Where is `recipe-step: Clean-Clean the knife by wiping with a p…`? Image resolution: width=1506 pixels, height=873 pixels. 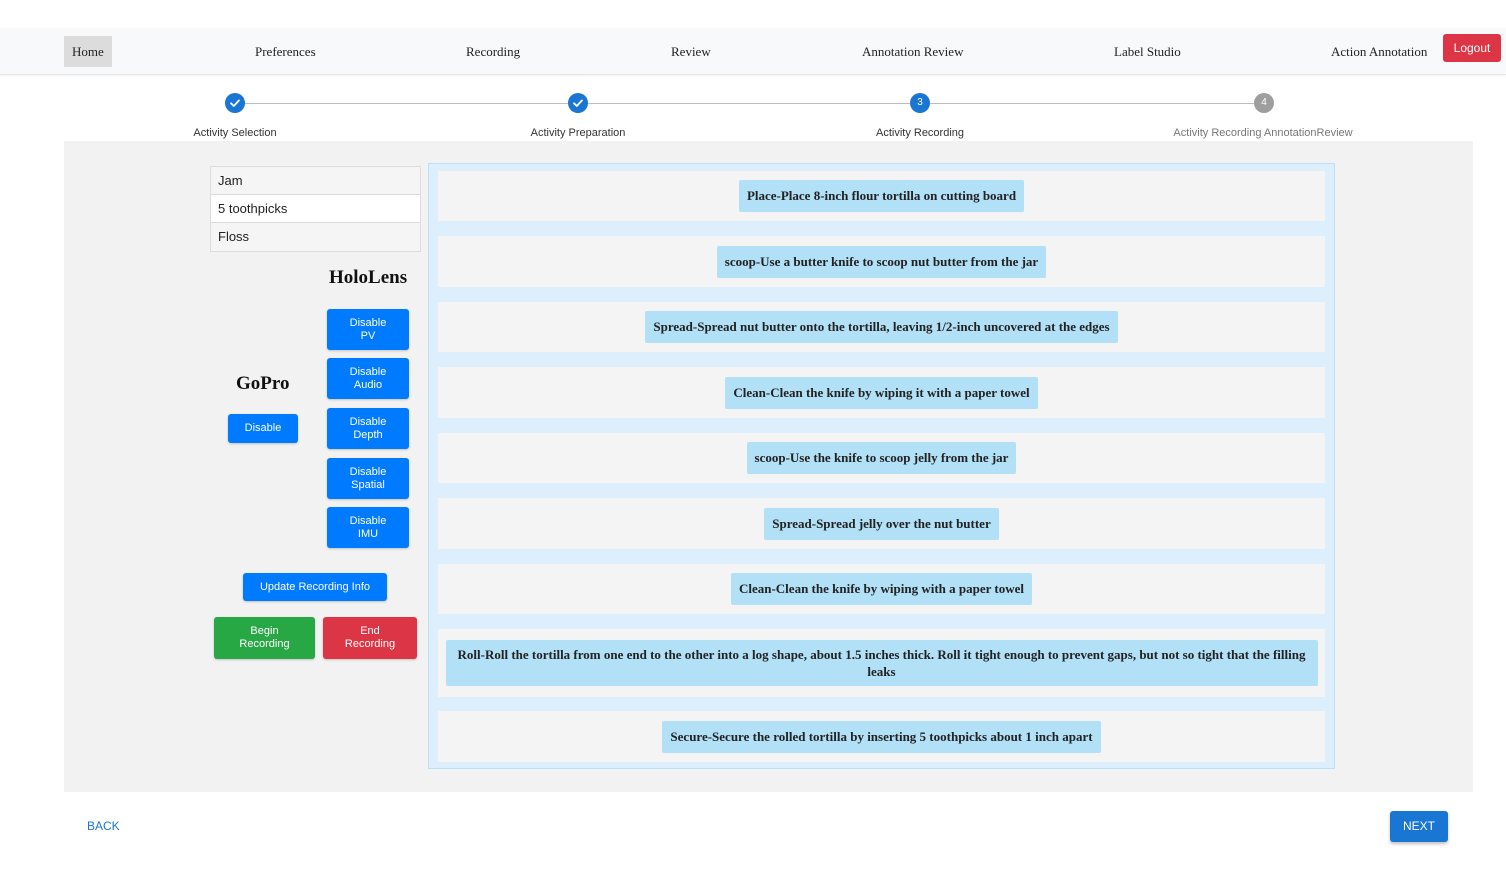 recipe-step: Clean-Clean the knife by wiping with a p… is located at coordinates (881, 589).